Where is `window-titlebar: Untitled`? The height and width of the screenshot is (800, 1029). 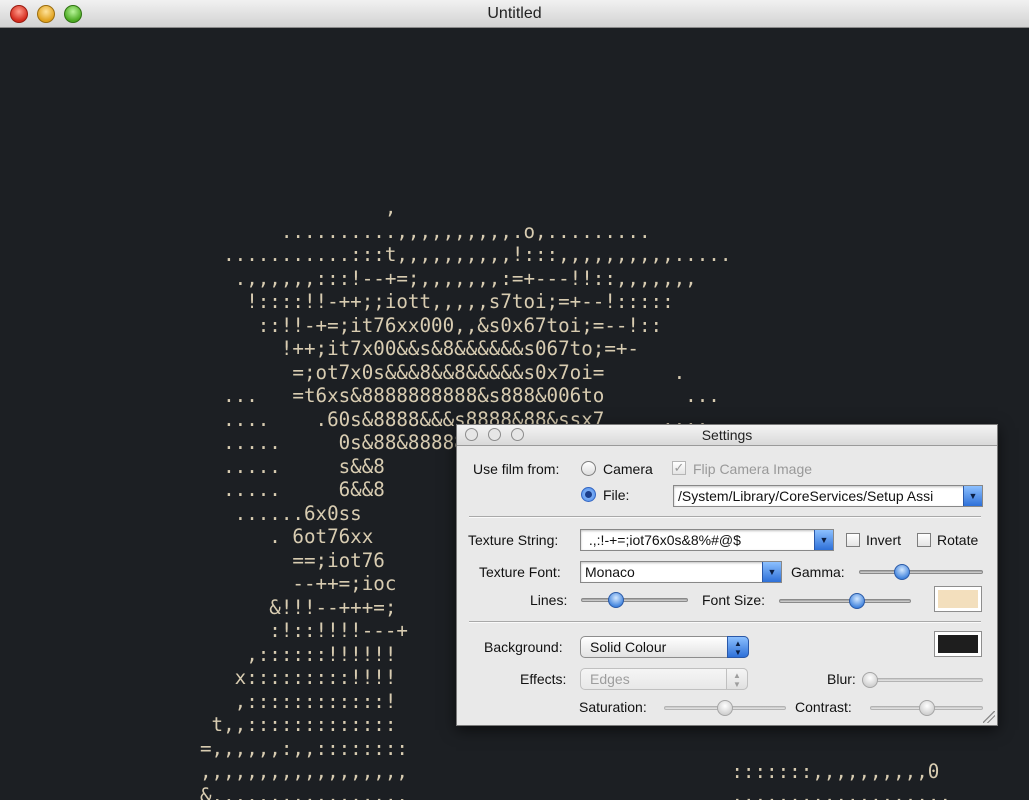 window-titlebar: Untitled is located at coordinates (514, 14).